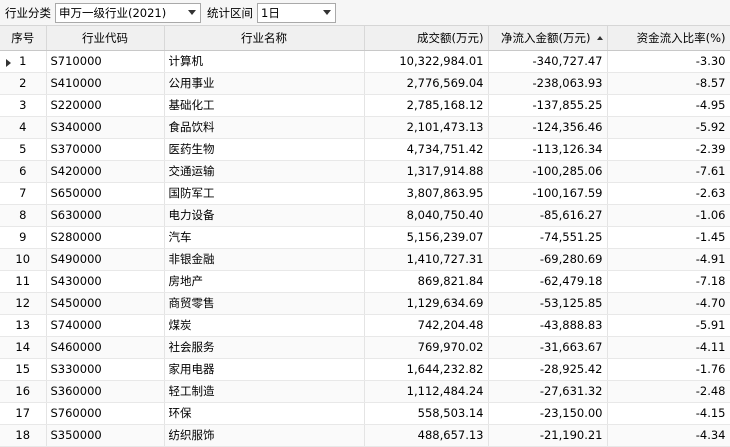  I want to click on cell-net-inflow: -69,280.69, so click(548, 259).